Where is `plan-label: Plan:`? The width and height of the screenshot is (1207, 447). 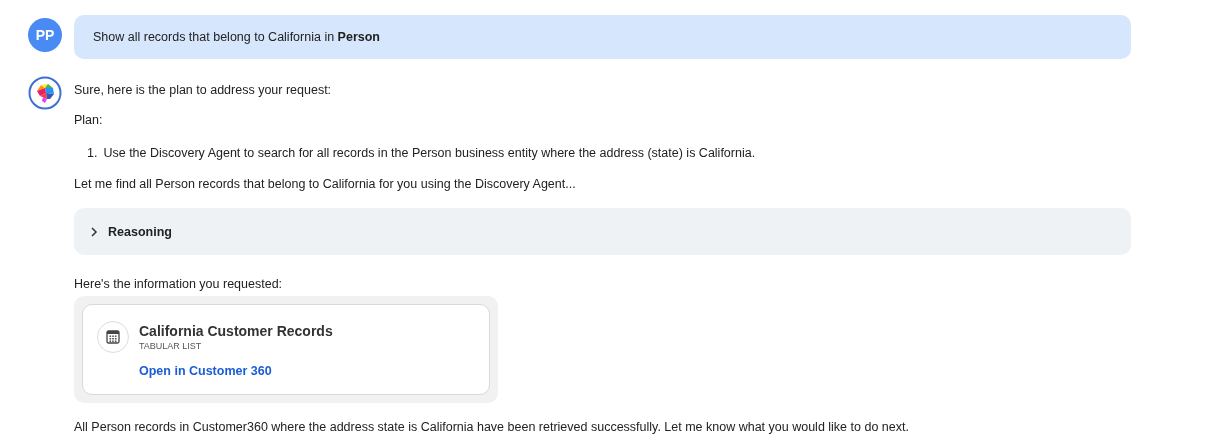 plan-label: Plan: is located at coordinates (89, 120).